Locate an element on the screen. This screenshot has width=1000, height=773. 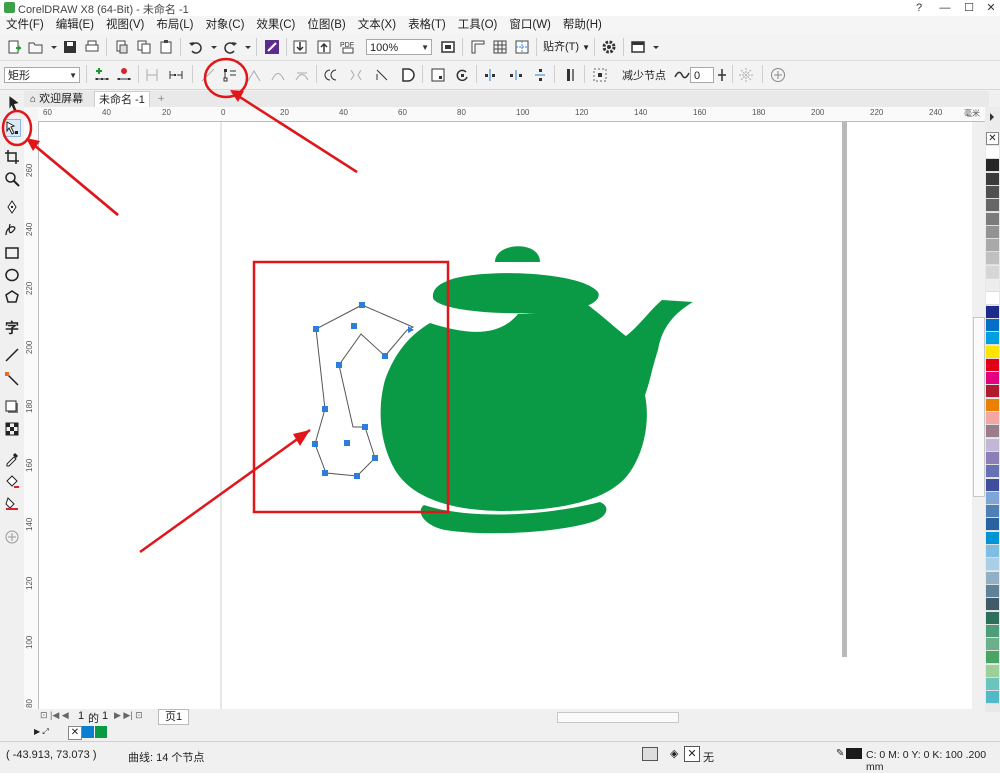
outline-pen-icon: ✎ is located at coordinates (840, 753).